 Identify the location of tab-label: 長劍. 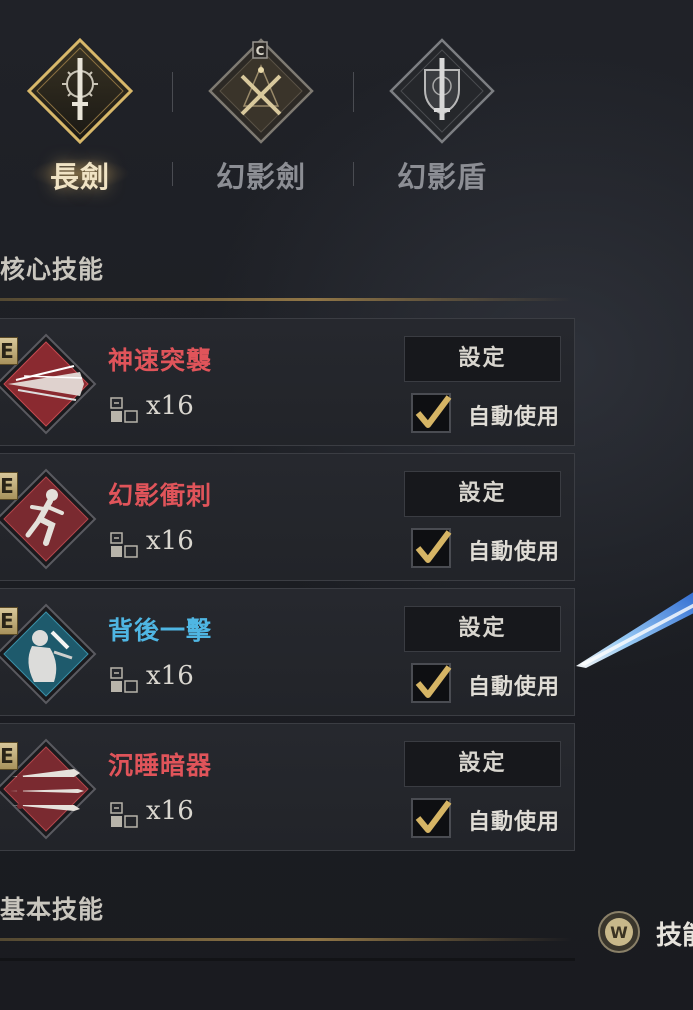
(79, 177).